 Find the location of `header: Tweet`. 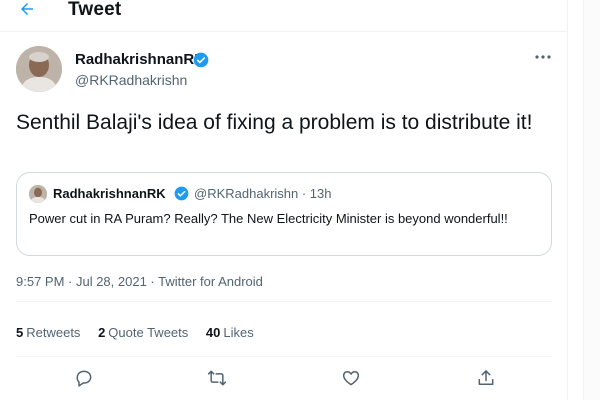

header: Tweet is located at coordinates (284, 12).